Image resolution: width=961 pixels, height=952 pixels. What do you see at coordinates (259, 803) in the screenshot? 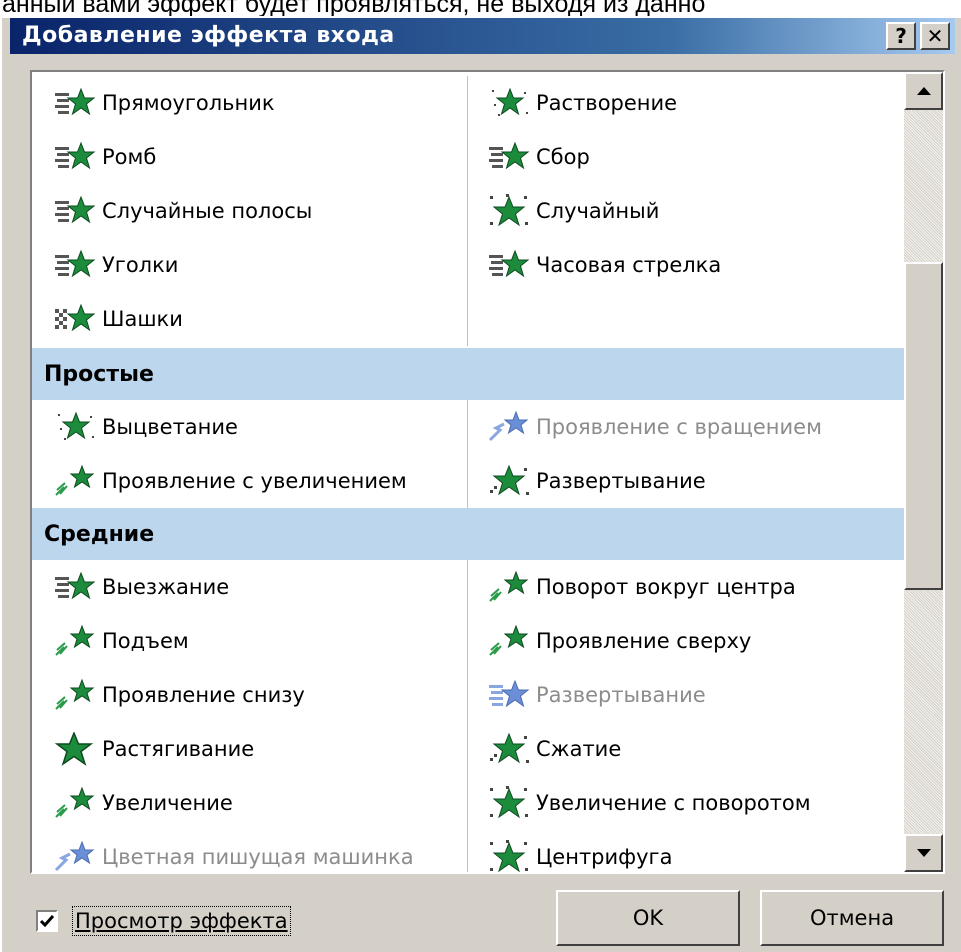
I see `effect-item: Увеличение` at bounding box center [259, 803].